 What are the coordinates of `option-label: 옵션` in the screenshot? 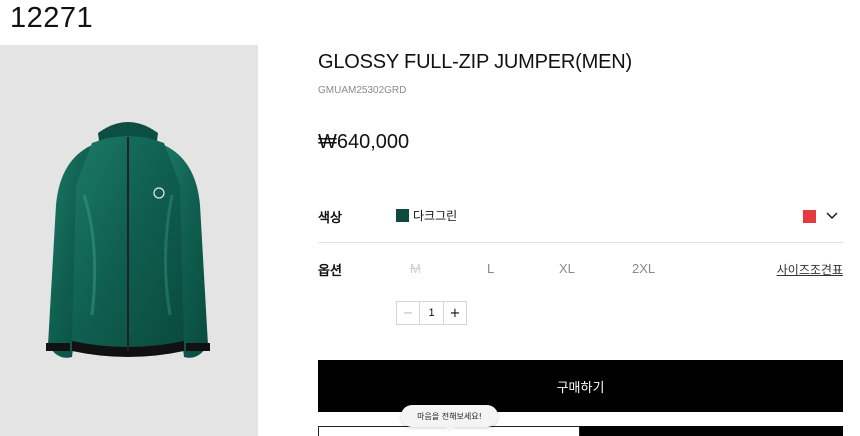 It's located at (330, 271).